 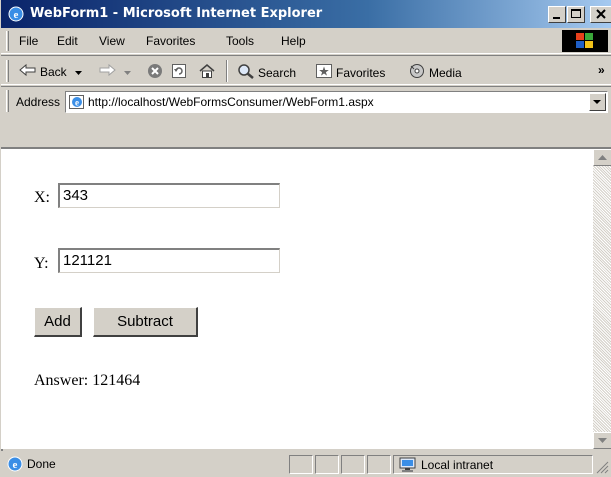 I want to click on search-button: Search, so click(x=266, y=72).